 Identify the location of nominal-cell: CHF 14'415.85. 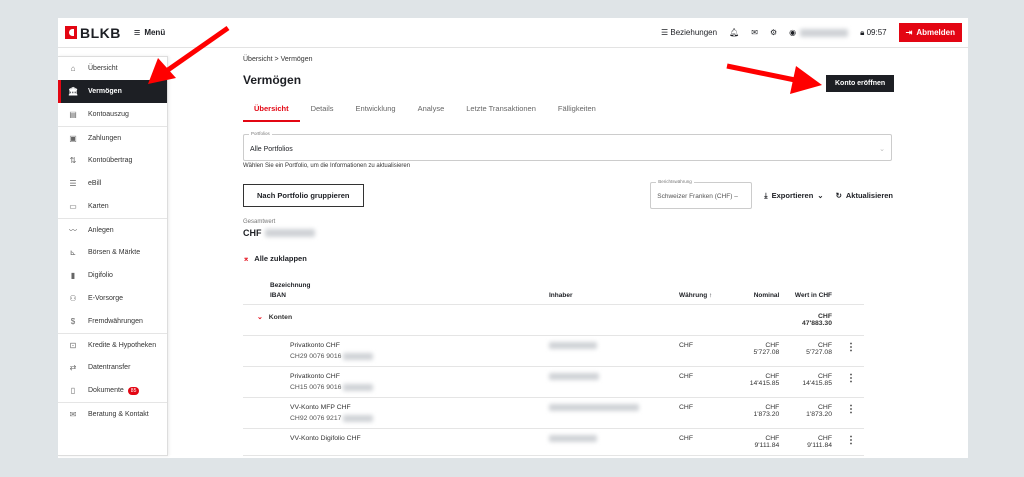
(759, 382).